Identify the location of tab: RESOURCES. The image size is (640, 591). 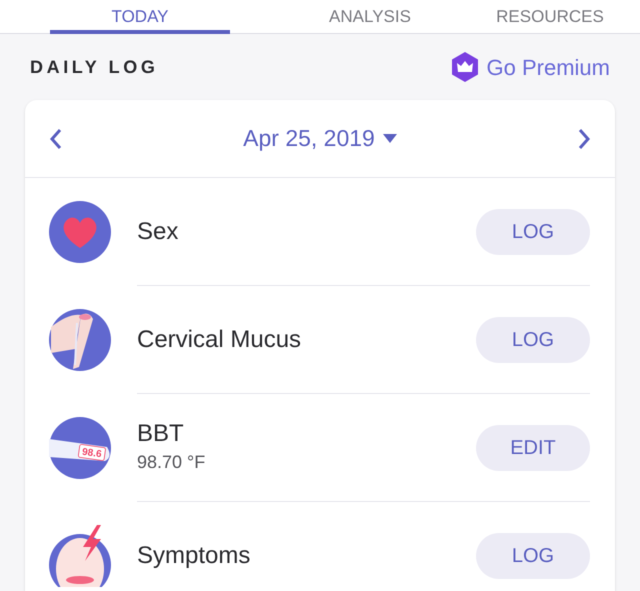
(550, 17).